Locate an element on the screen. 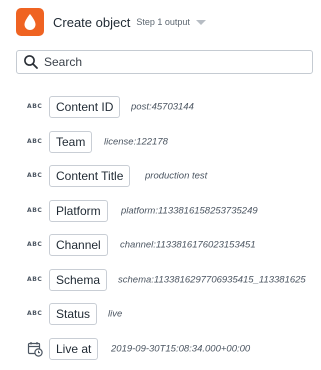 This screenshot has width=321, height=370. step-title: Create object is located at coordinates (92, 22).